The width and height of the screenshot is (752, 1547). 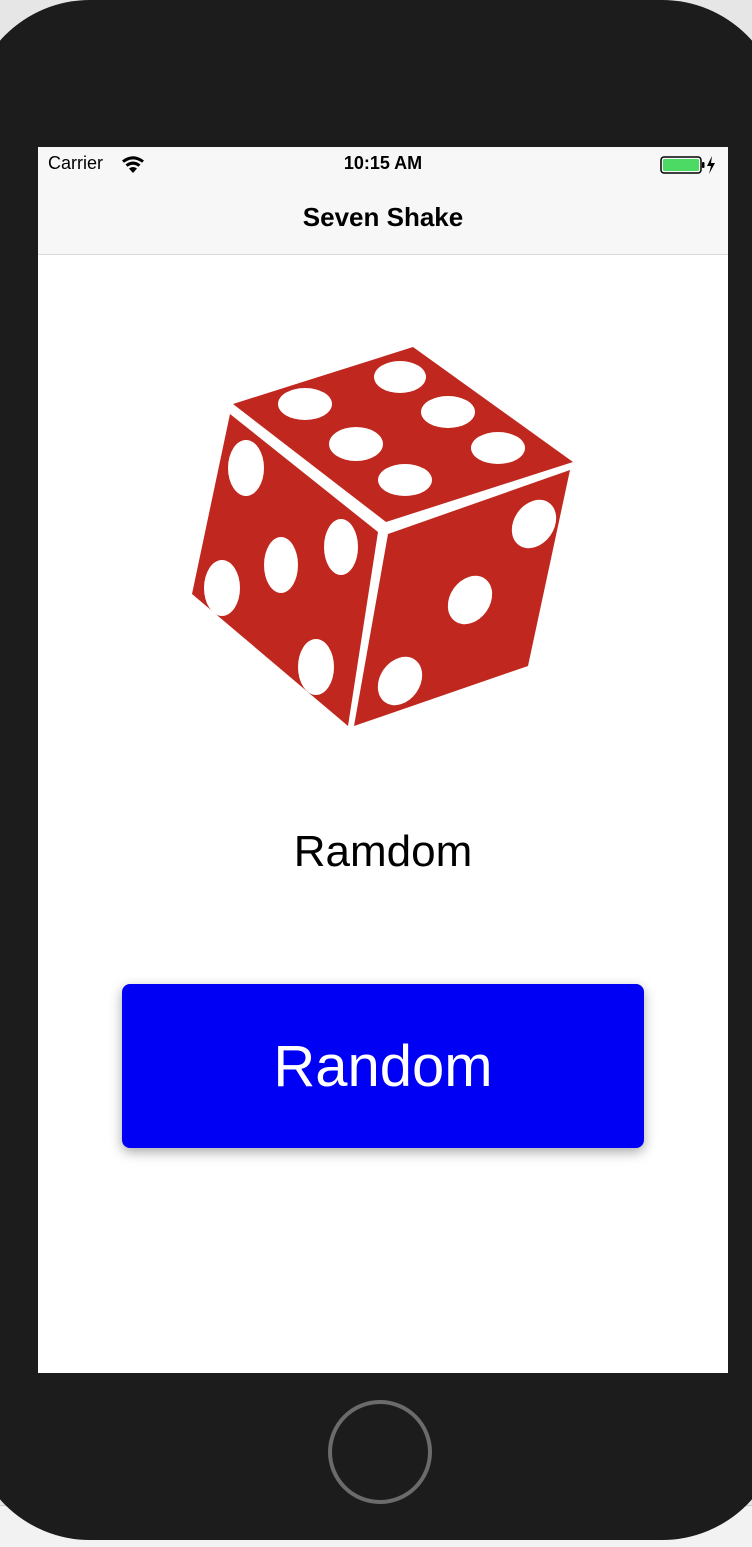 I want to click on random-button: Random, so click(x=383, y=1066).